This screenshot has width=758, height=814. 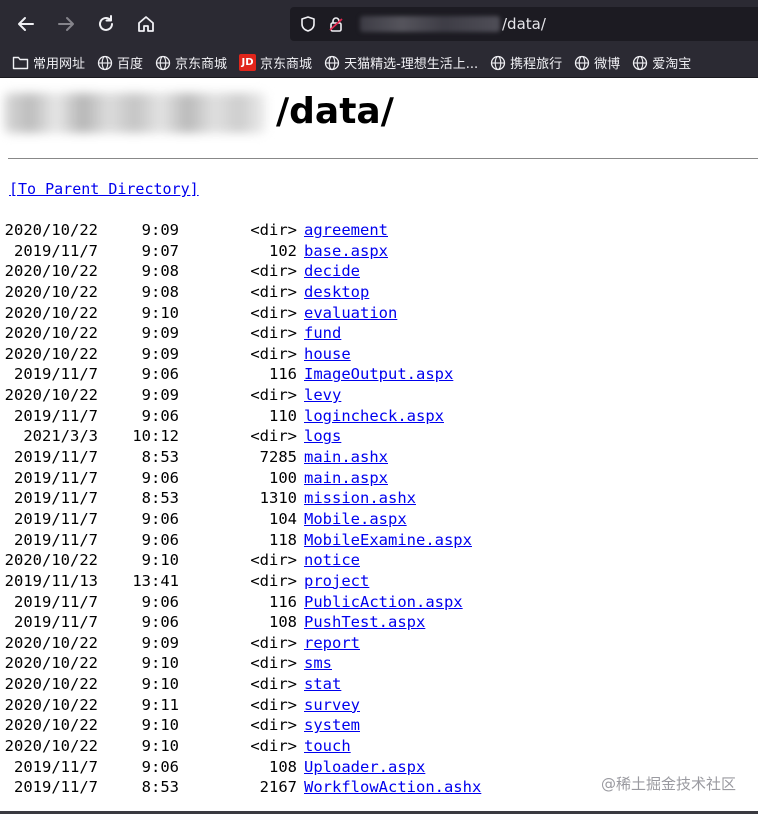 What do you see at coordinates (364, 622) in the screenshot?
I see `entry-link: PushTest.aspx` at bounding box center [364, 622].